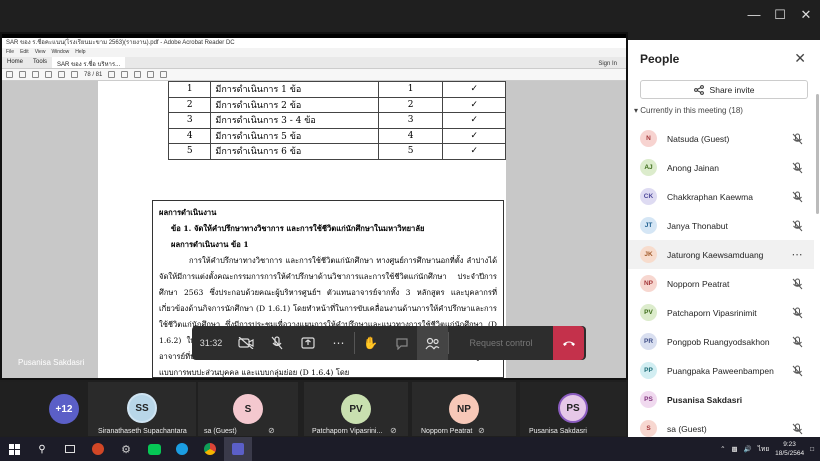 The width and height of the screenshot is (820, 461). I want to click on volume-icon: 🔊, so click(748, 449).